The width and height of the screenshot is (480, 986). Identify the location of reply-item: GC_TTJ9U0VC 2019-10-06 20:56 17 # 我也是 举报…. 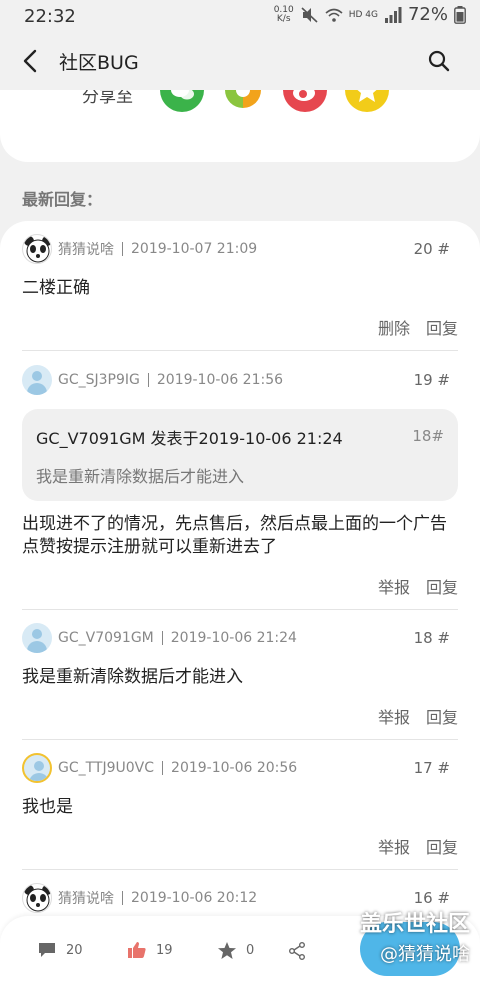
(240, 805).